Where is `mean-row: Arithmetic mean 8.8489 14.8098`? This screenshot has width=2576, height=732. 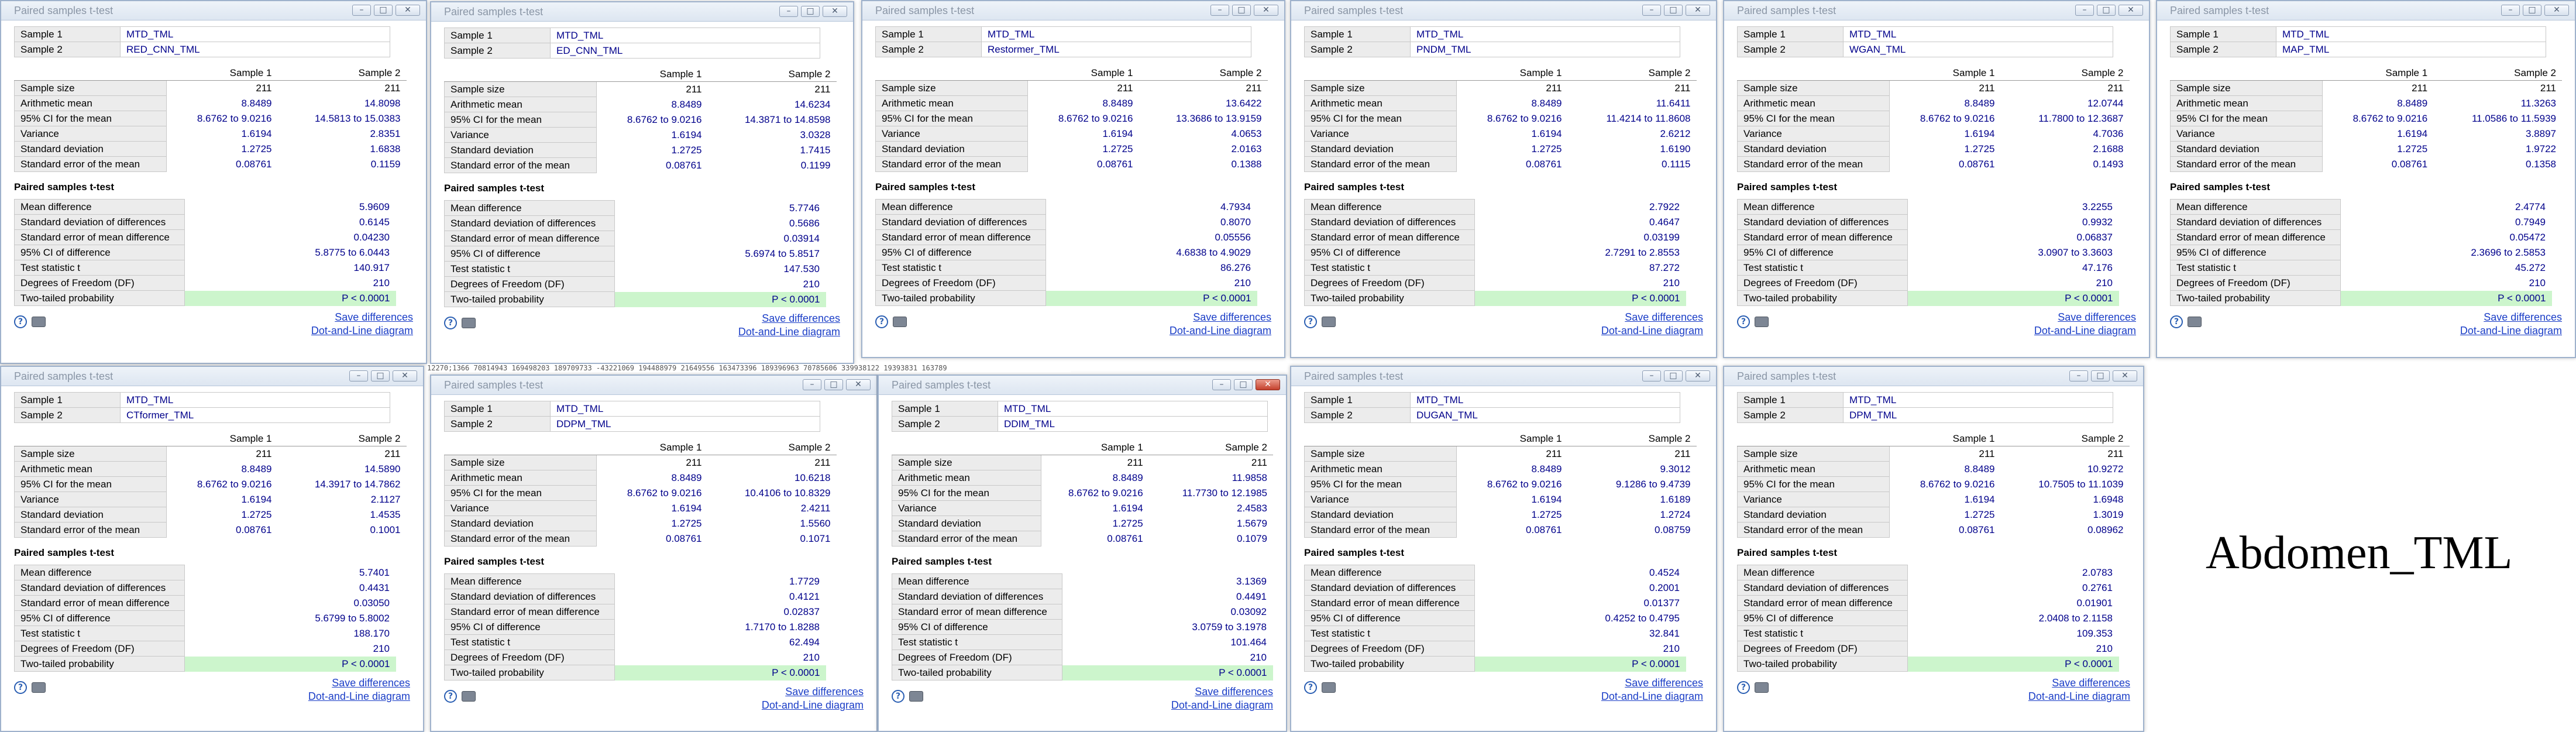
mean-row: Arithmetic mean 8.8489 14.8098 is located at coordinates (210, 103).